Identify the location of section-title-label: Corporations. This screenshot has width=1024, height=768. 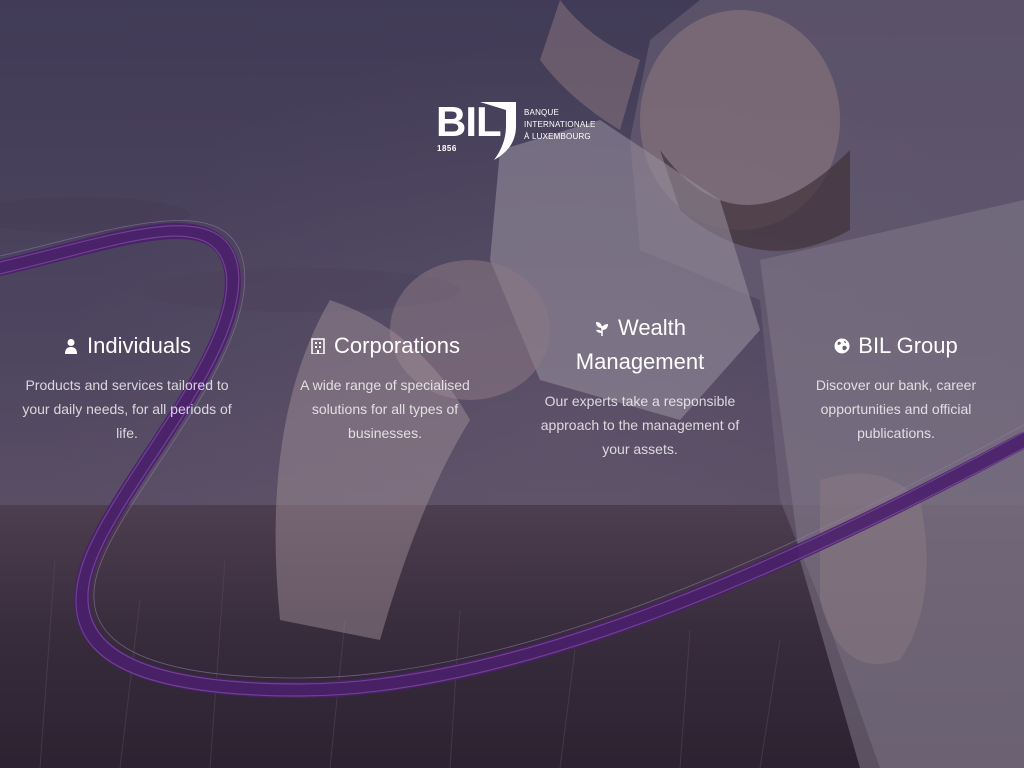
(397, 345).